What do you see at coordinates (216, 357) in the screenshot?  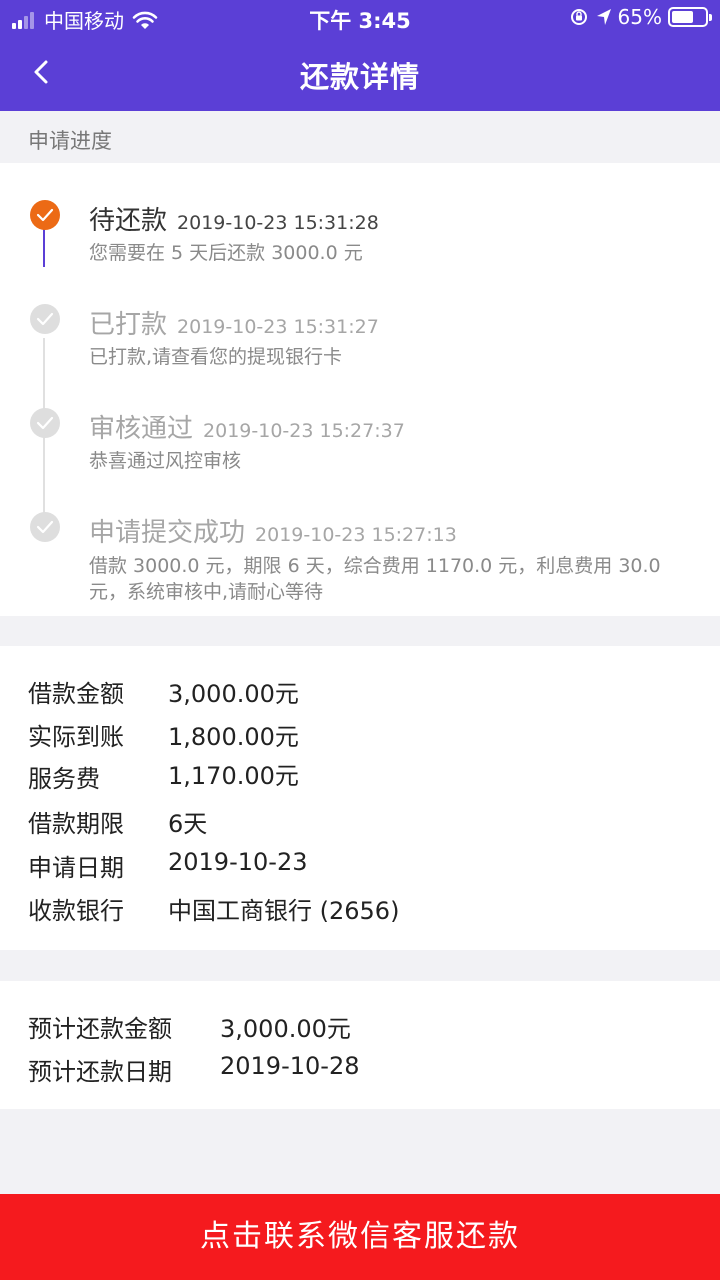 I see `step-desc: 已打款,请查看您的提现银行卡` at bounding box center [216, 357].